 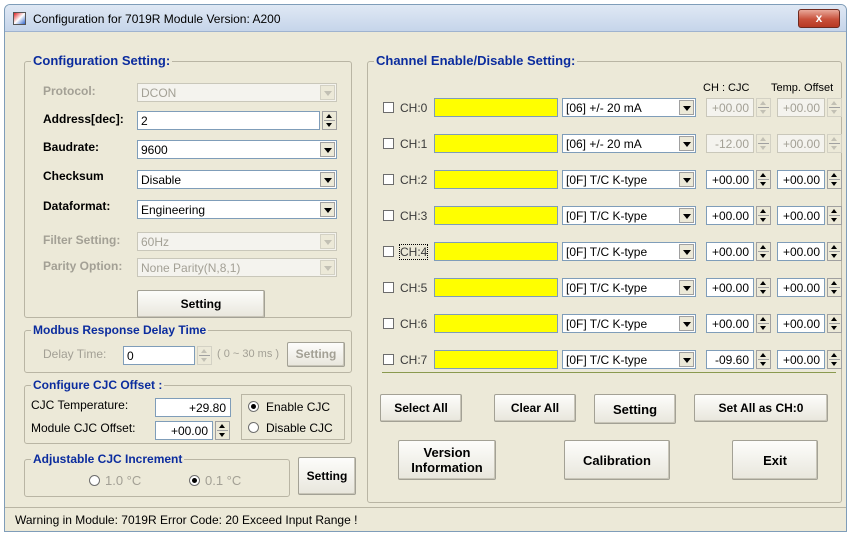 What do you see at coordinates (222, 430) in the screenshot?
I see `module-cjc-offset-spinner` at bounding box center [222, 430].